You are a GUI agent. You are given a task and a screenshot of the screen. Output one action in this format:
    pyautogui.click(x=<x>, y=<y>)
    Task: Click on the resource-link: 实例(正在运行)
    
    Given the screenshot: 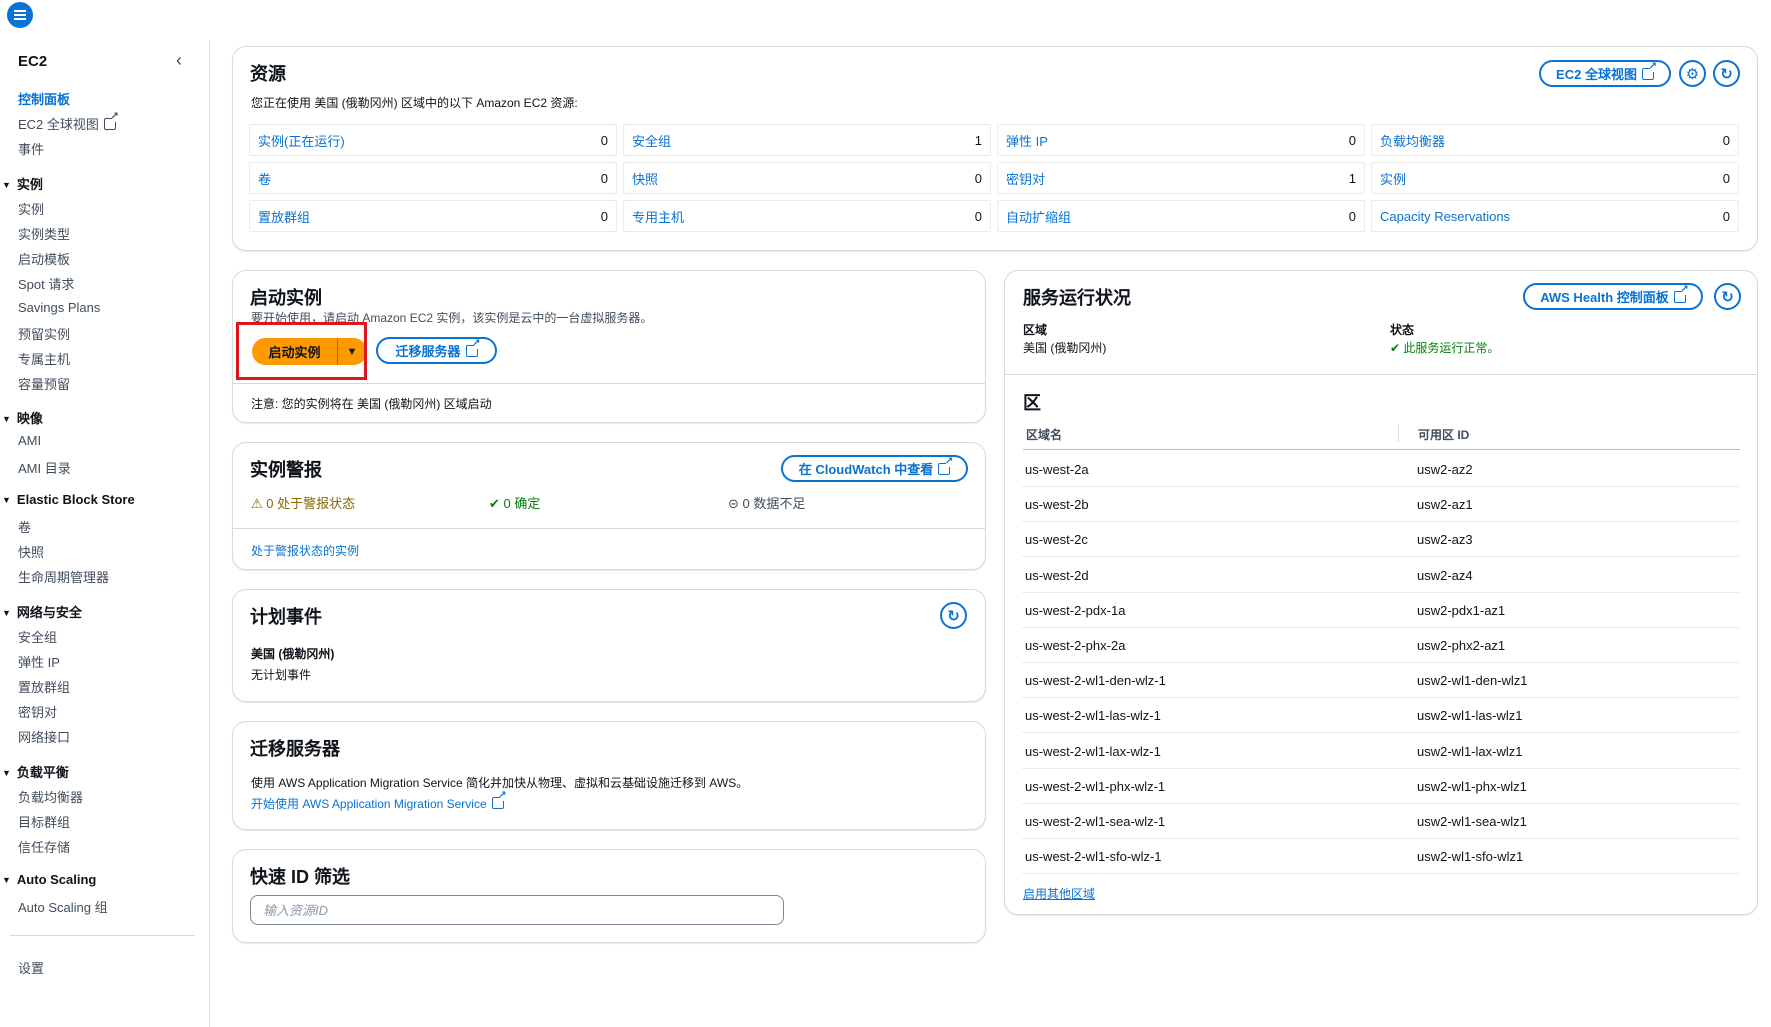 What is the action you would take?
    pyautogui.click(x=301, y=140)
    